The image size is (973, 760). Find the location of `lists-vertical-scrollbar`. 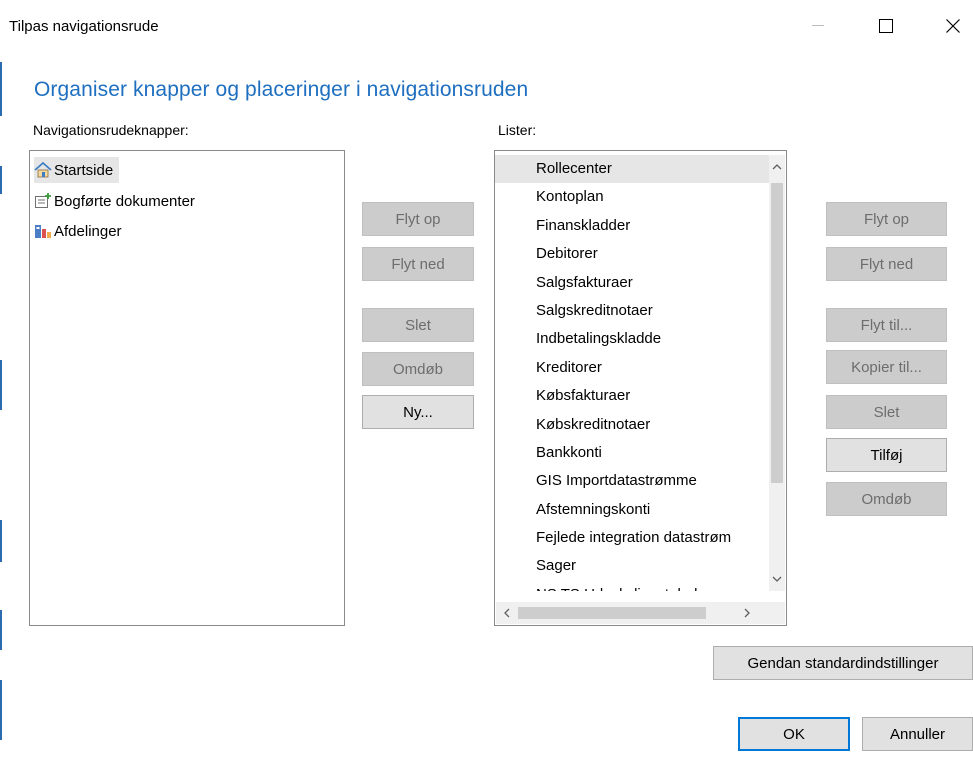

lists-vertical-scrollbar is located at coordinates (777, 373).